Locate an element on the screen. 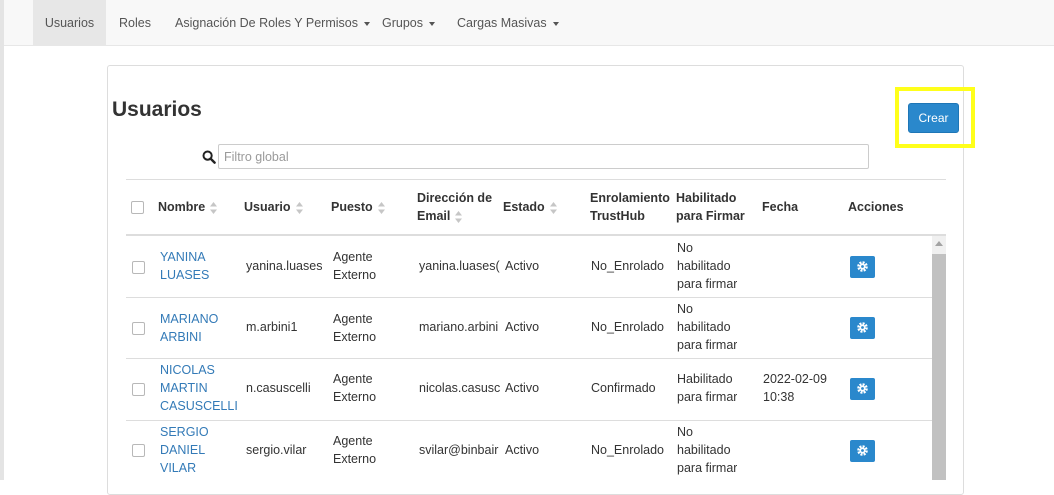  scrollbar-thumb is located at coordinates (939, 367).